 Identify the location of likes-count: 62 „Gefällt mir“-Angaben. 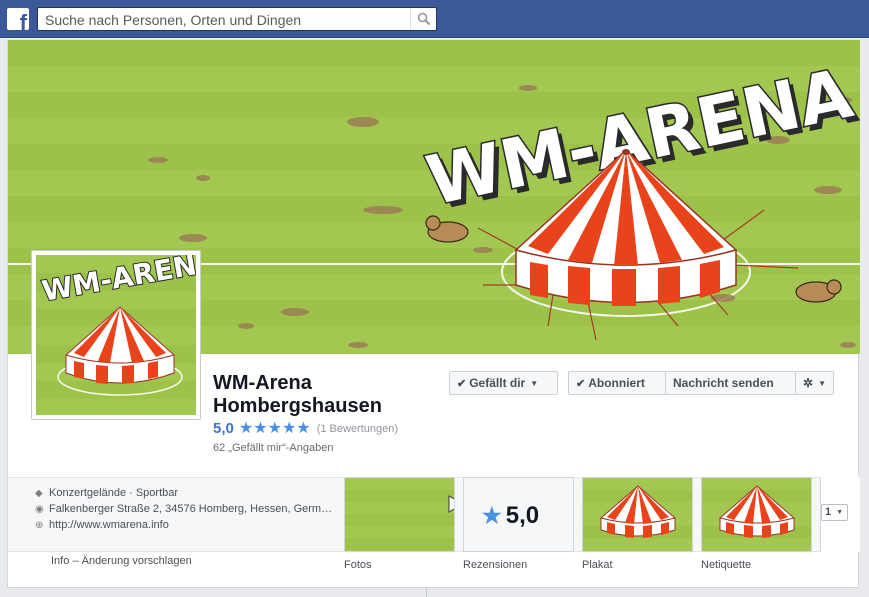
(273, 448).